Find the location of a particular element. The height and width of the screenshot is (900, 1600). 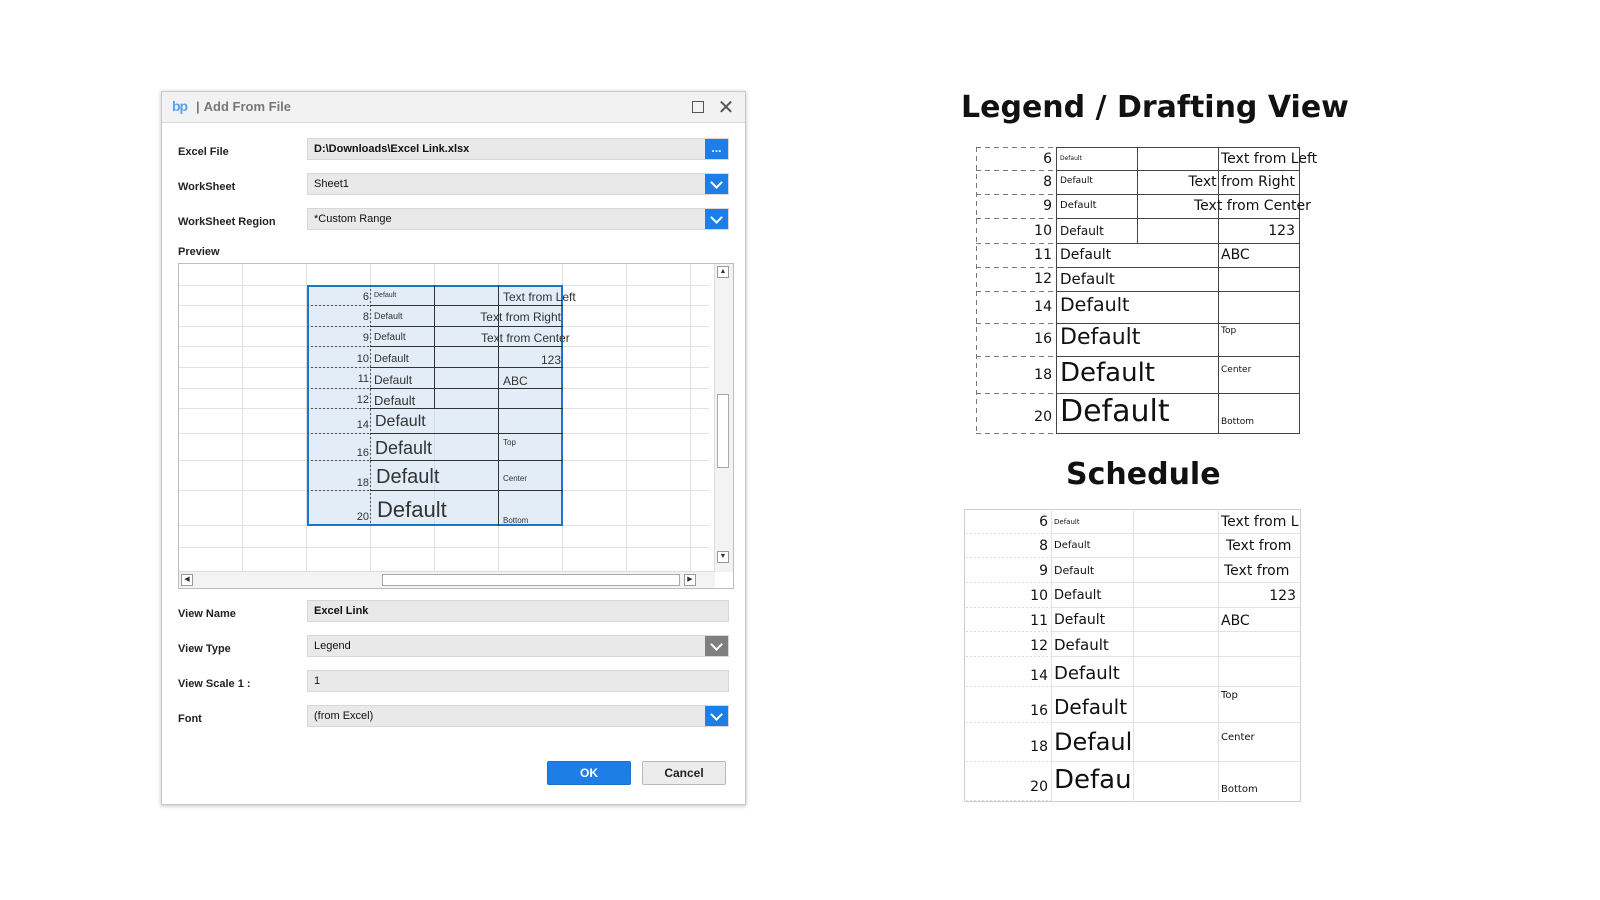

schedule-row-number: 14 is located at coordinates (1039, 676).